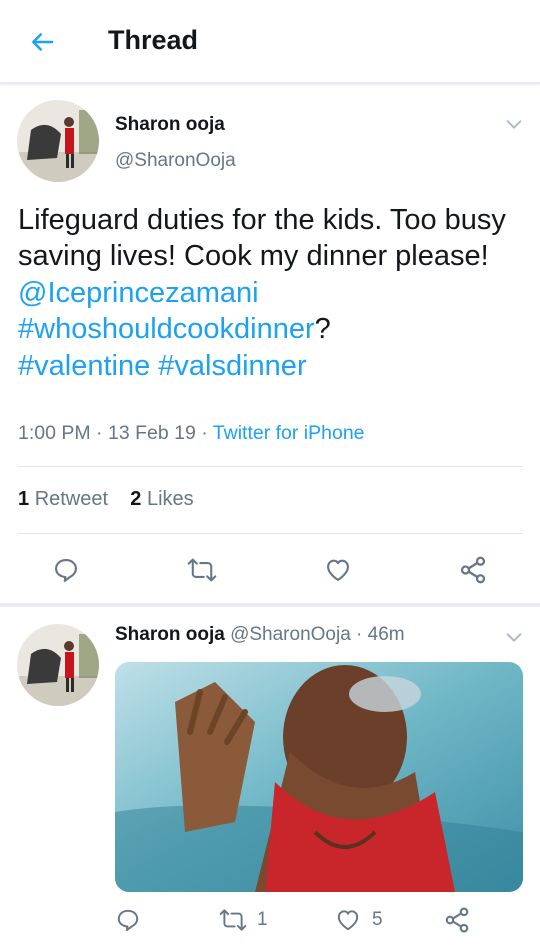  Describe the element at coordinates (153, 40) in the screenshot. I see `page-title: Thread` at that location.